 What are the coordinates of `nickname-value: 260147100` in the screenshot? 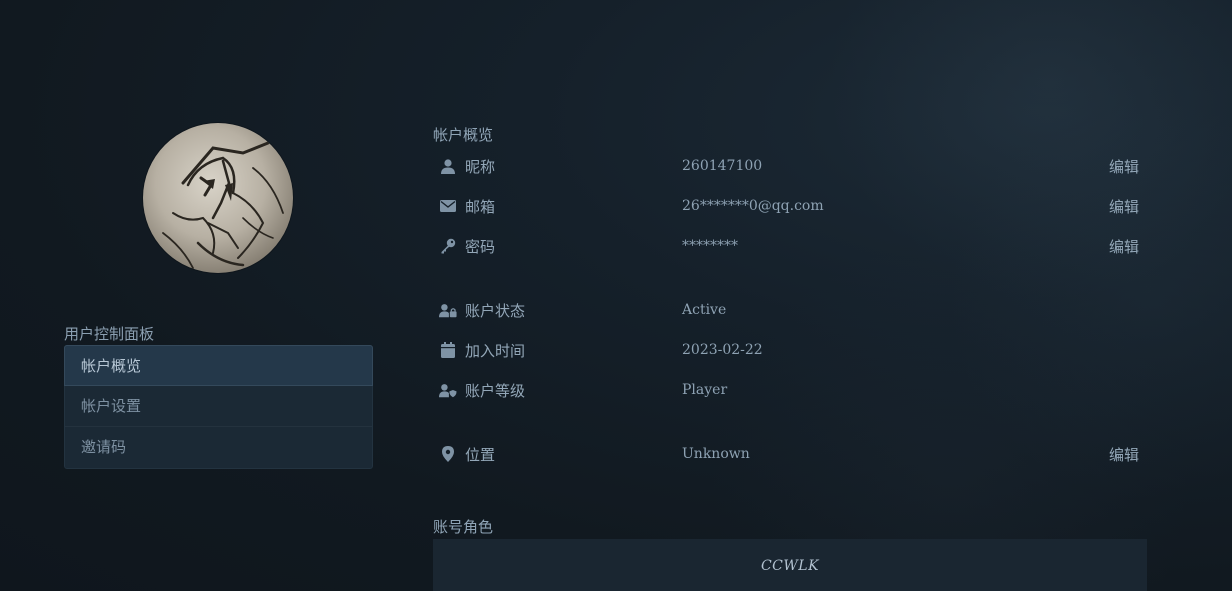 It's located at (722, 166).